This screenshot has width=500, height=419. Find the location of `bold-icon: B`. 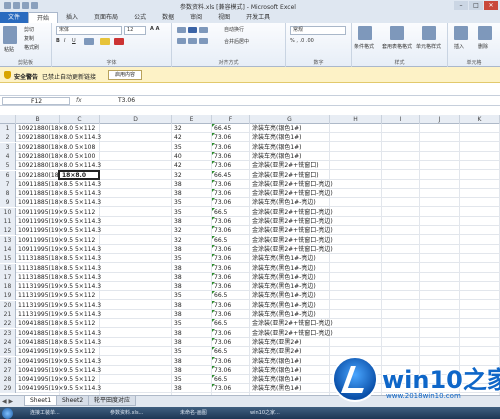

bold-icon: B is located at coordinates (58, 41).